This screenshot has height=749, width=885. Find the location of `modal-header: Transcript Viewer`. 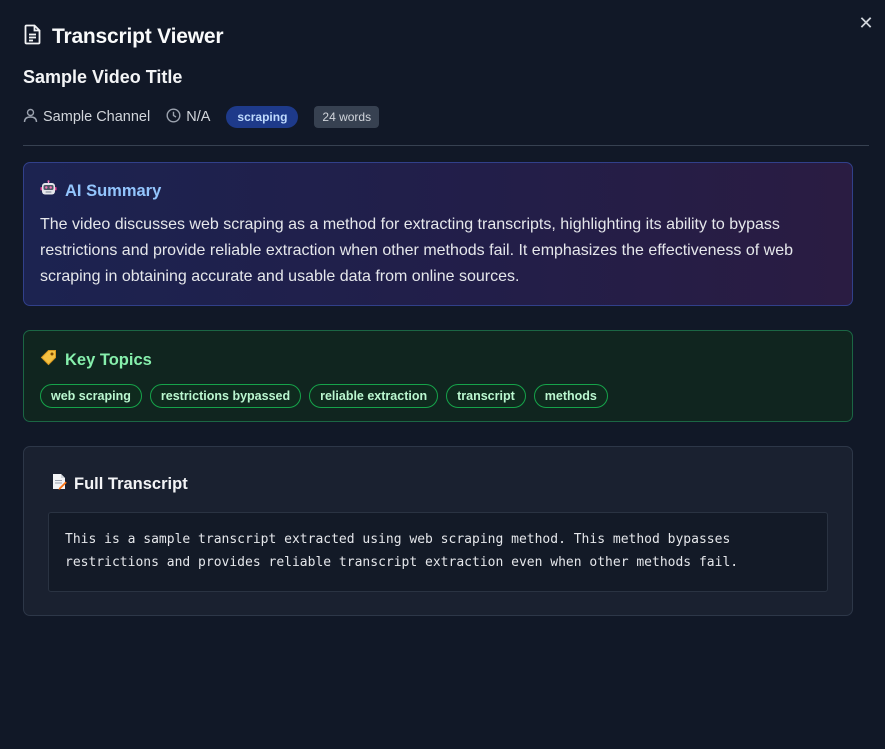

modal-header: Transcript Viewer is located at coordinates (123, 37).